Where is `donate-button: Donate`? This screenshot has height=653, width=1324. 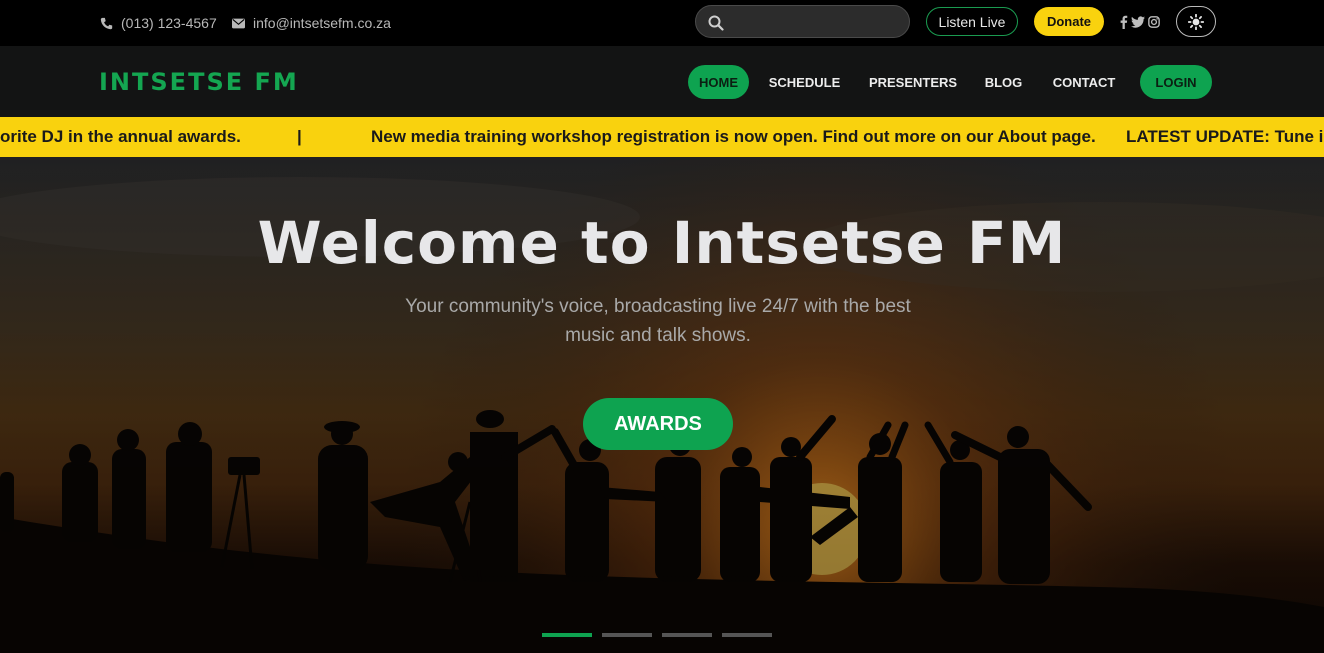 donate-button: Donate is located at coordinates (1069, 21).